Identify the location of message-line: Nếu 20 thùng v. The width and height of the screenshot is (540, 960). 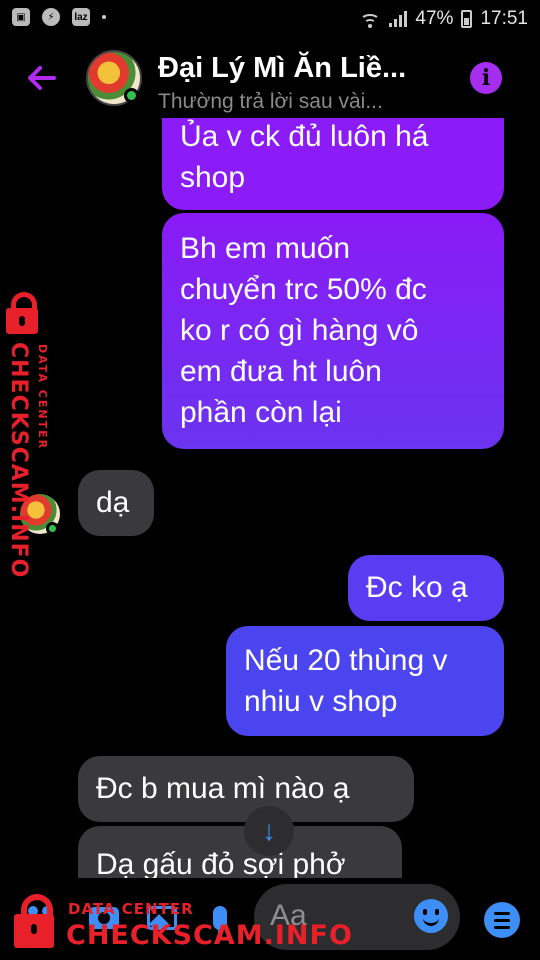
(346, 660).